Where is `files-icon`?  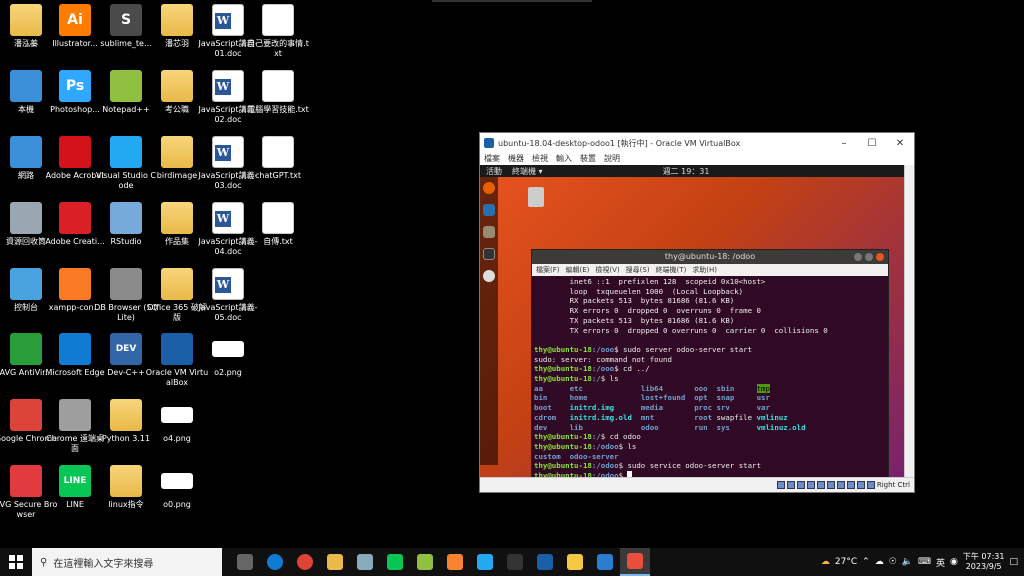 files-icon is located at coordinates (489, 232).